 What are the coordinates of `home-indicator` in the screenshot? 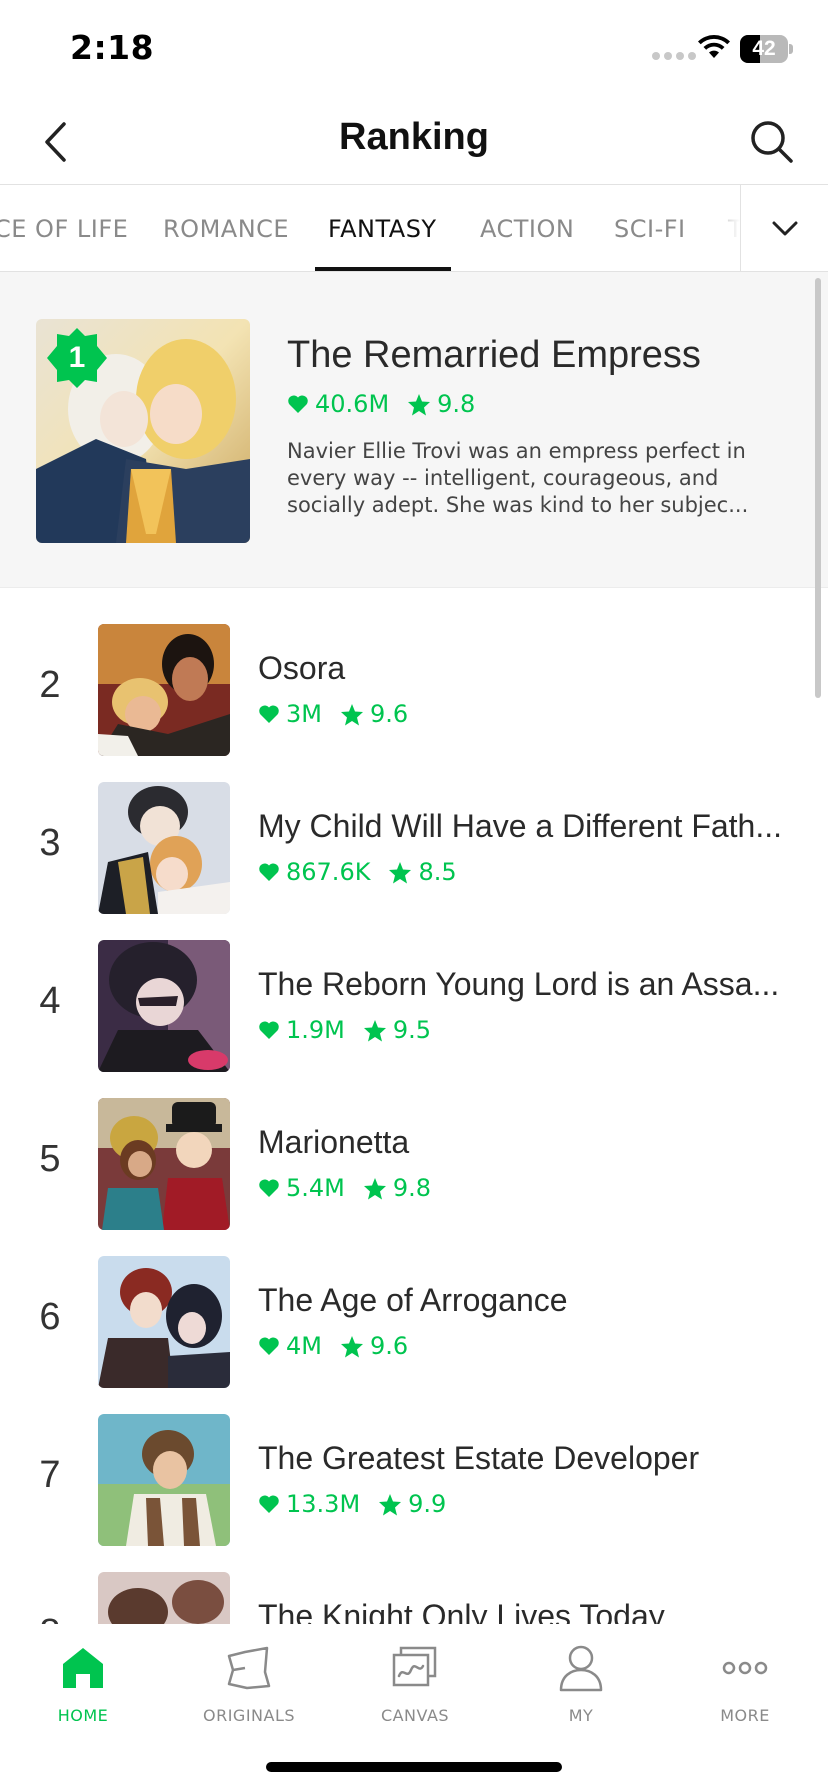 It's located at (414, 1767).